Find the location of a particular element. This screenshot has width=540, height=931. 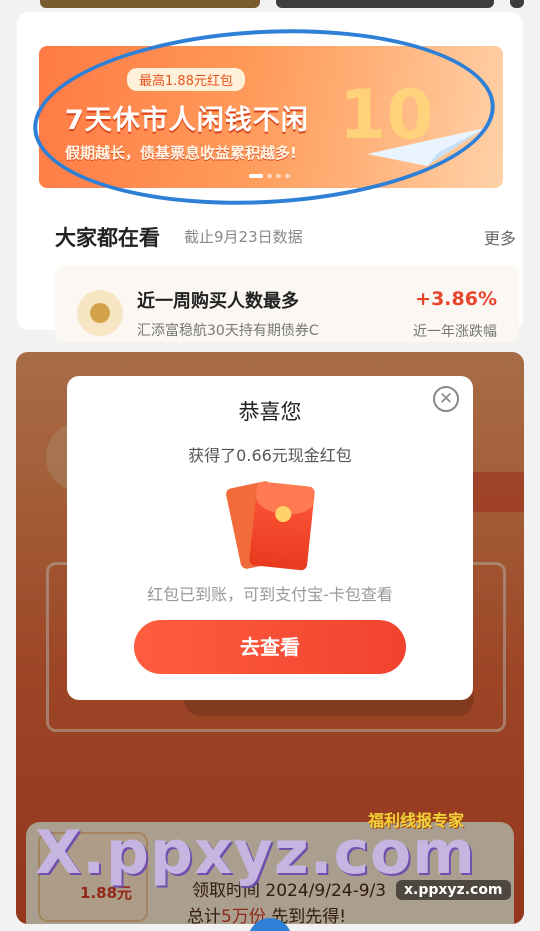

fund-list-item: 近一周购买人数最多 汇添富稳航30天持有期债券C +3.86% 近一年涨跌幅 is located at coordinates (287, 304).